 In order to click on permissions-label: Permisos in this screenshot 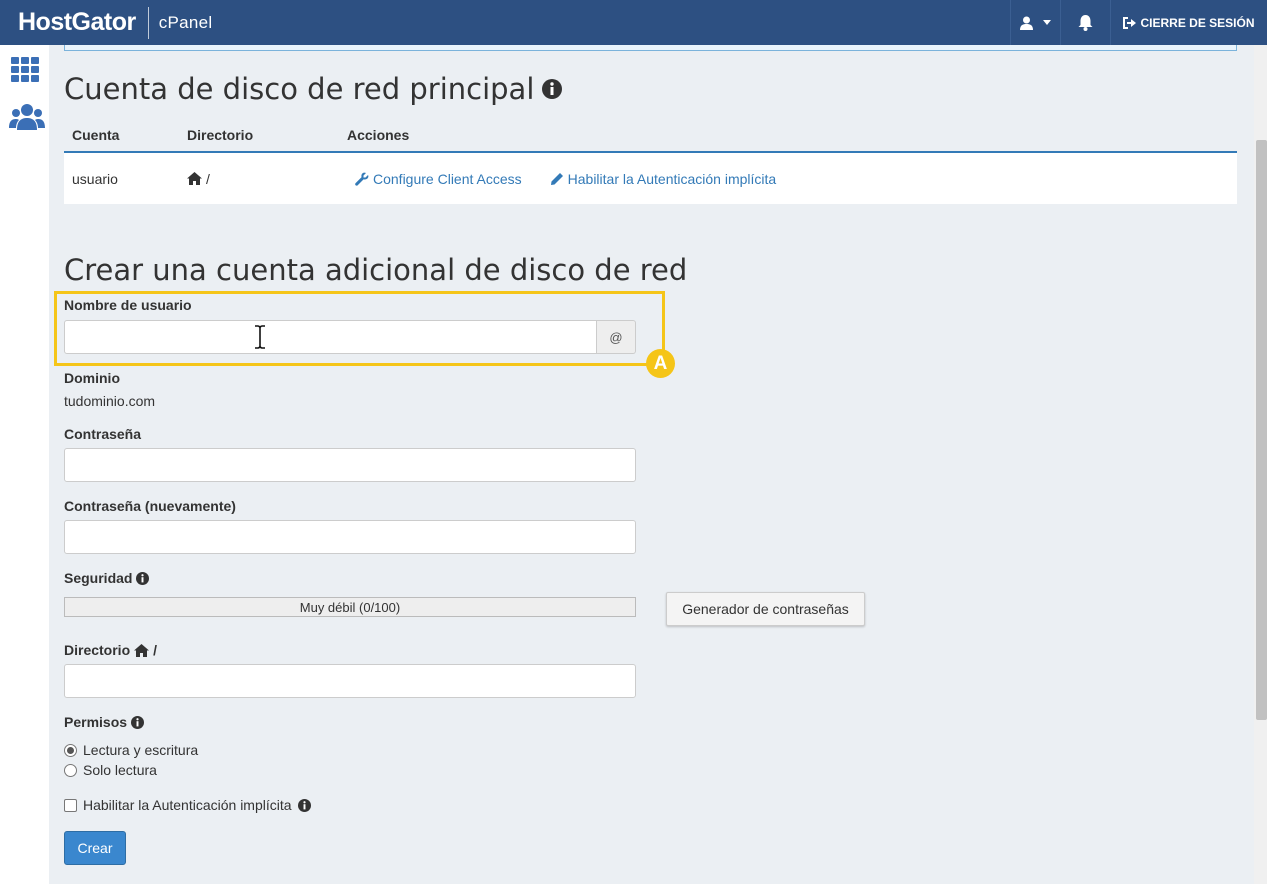, I will do `click(104, 722)`.